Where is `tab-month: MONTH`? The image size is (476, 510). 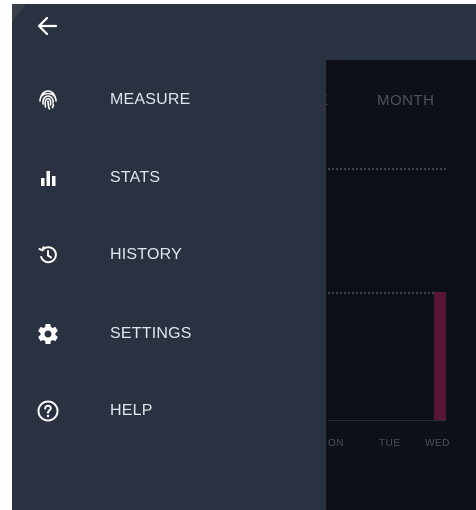
tab-month: MONTH is located at coordinates (406, 100).